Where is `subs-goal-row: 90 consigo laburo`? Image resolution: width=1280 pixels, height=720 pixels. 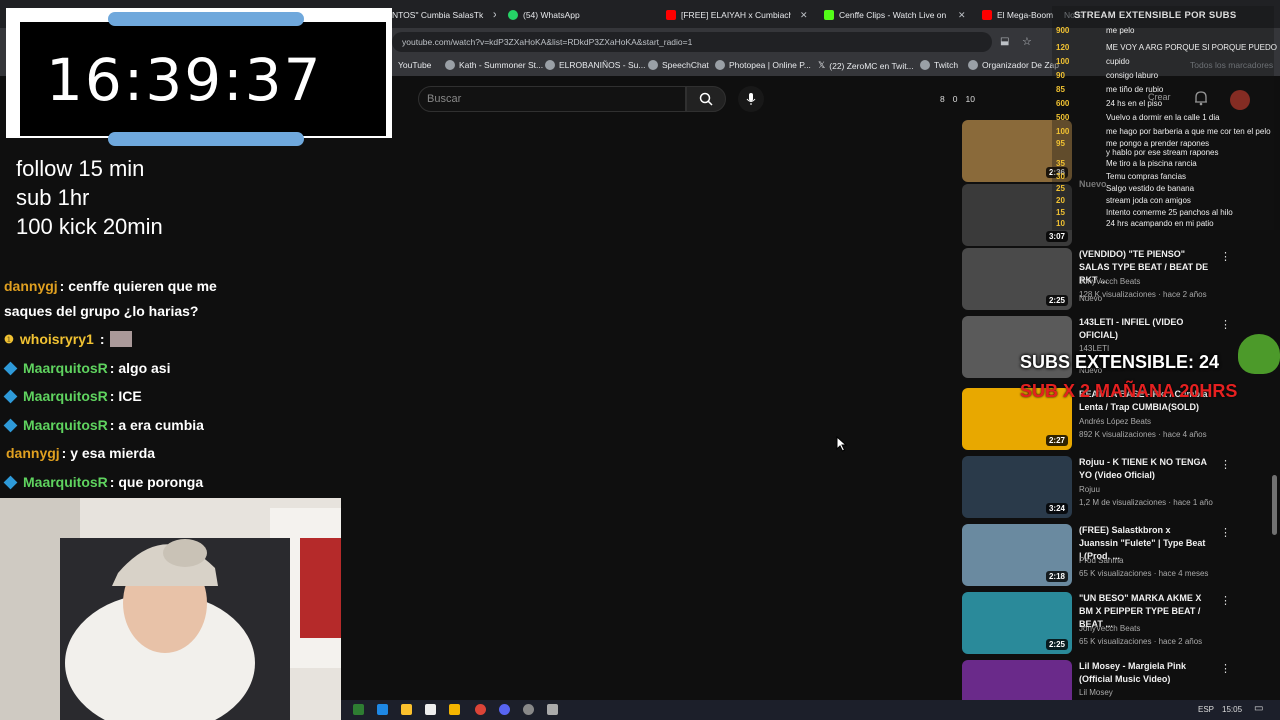
subs-goal-row: 90 consigo laburo is located at coordinates (1107, 75).